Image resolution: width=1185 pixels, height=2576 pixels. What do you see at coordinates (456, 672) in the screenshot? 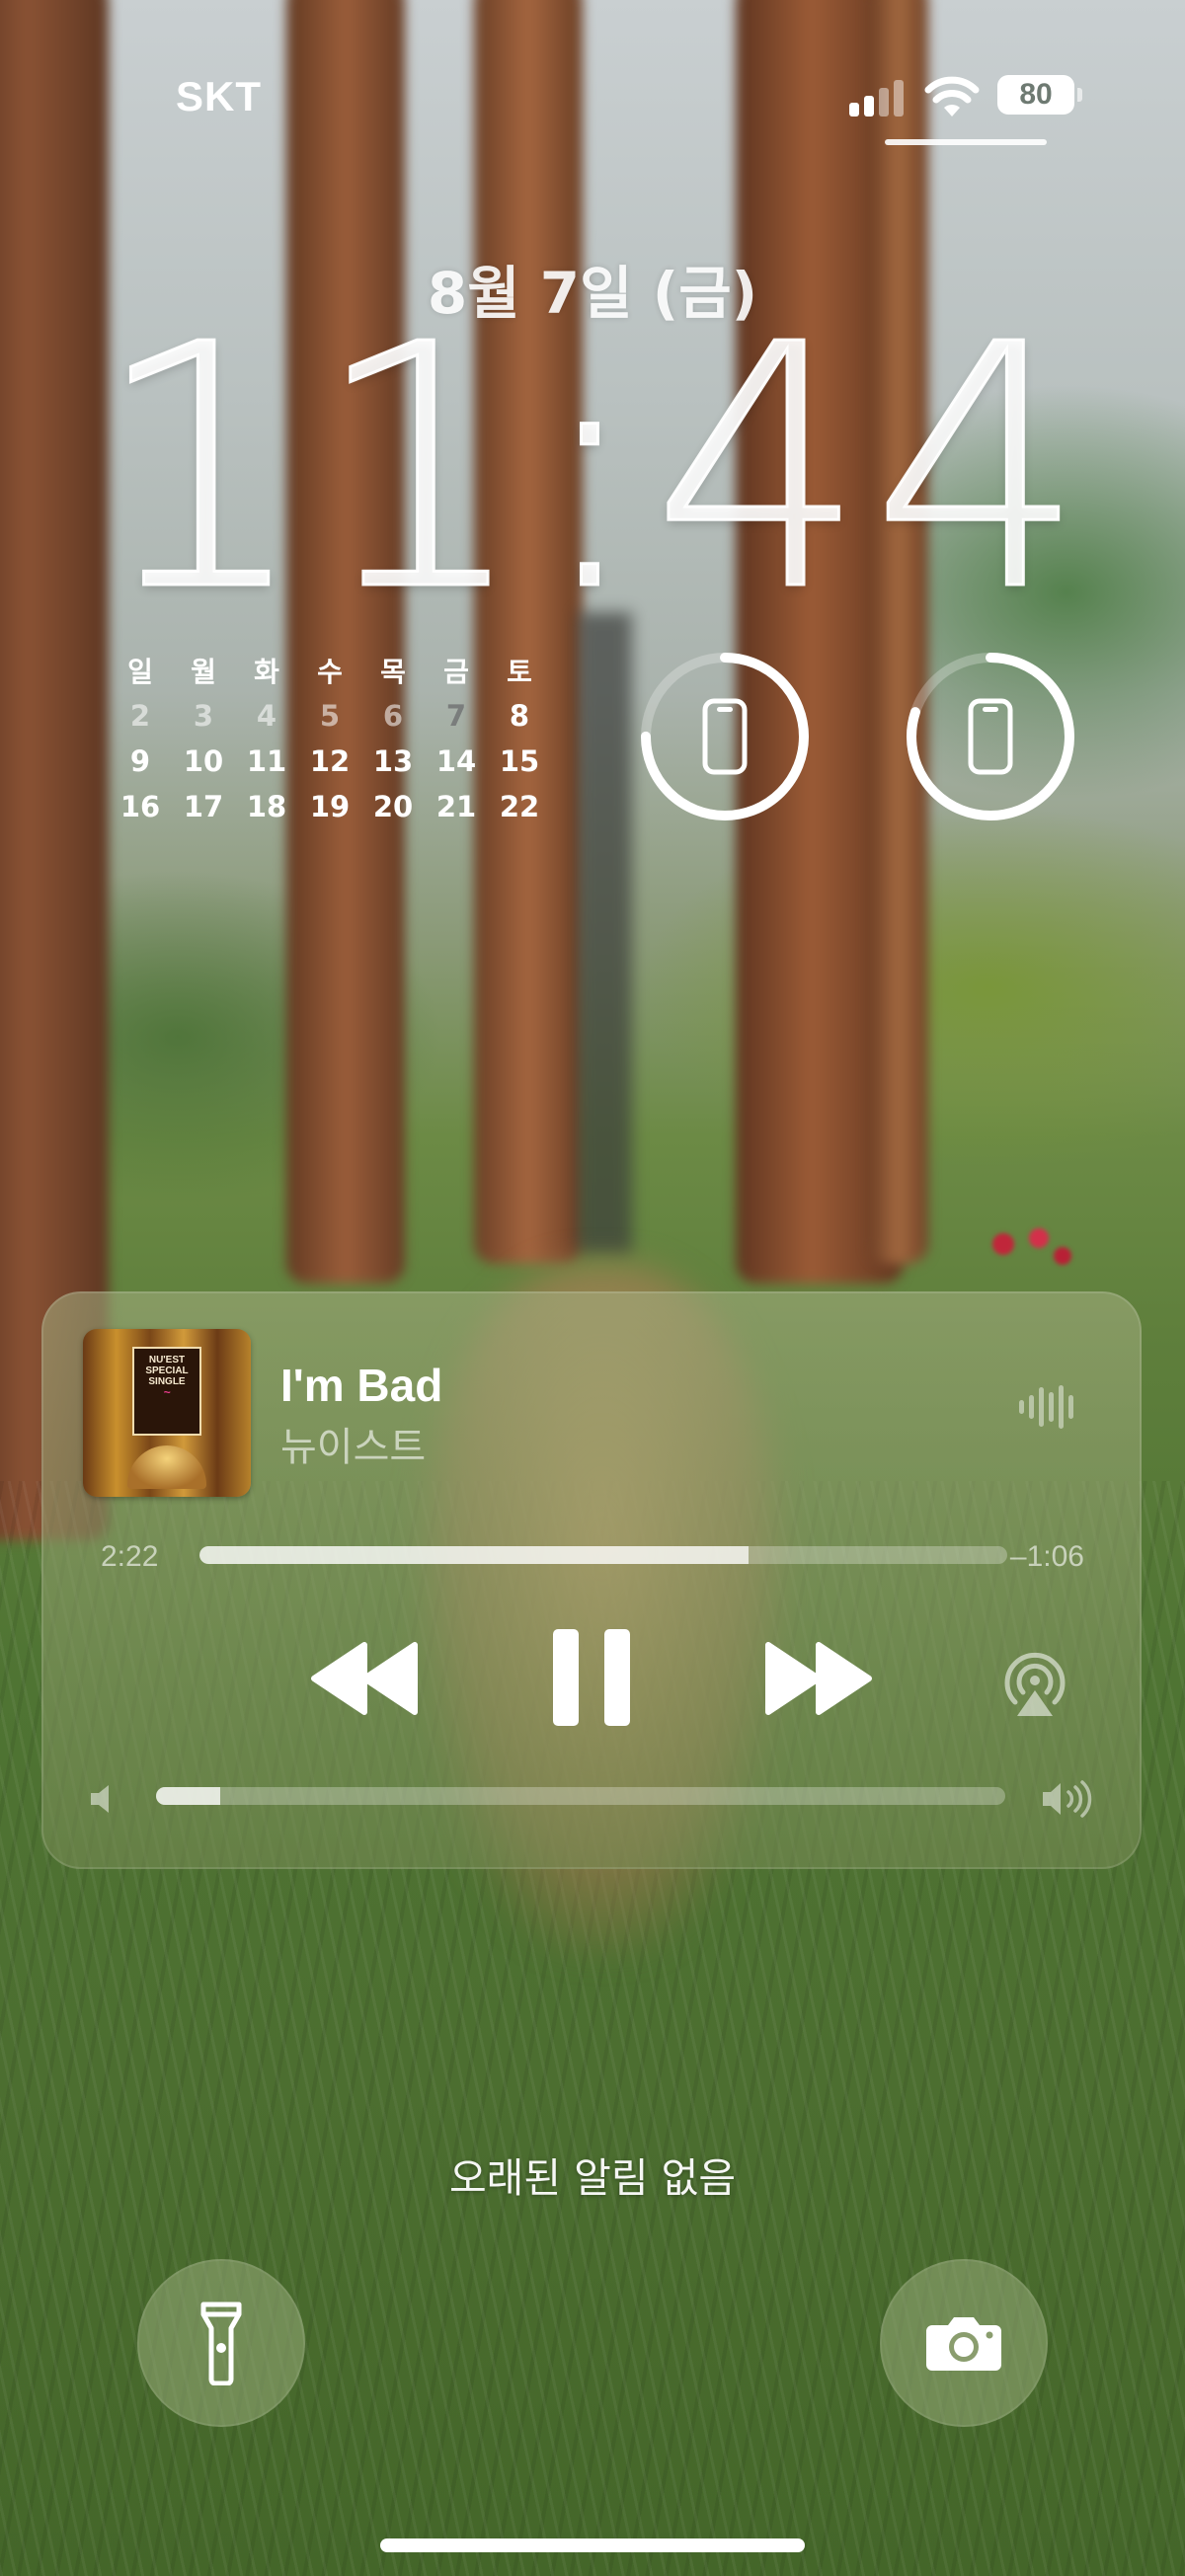
I see `calendar-weekday: 금` at bounding box center [456, 672].